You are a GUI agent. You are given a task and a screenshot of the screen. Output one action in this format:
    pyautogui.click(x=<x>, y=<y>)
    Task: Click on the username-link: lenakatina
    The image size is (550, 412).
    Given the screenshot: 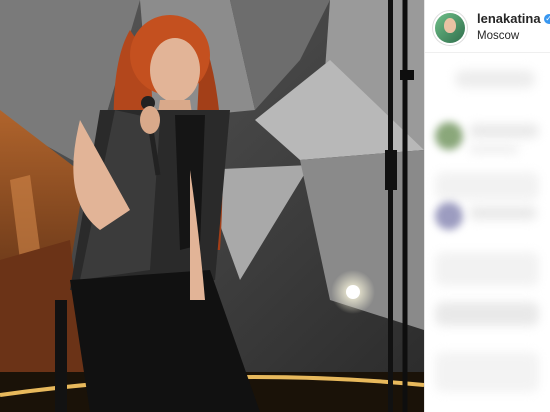 What is the action you would take?
    pyautogui.click(x=509, y=19)
    